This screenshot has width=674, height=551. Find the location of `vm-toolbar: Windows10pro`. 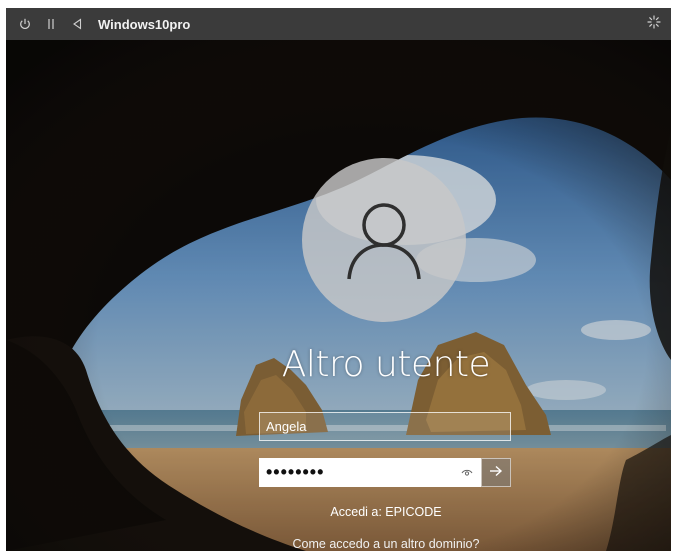

vm-toolbar: Windows10pro is located at coordinates (338, 24).